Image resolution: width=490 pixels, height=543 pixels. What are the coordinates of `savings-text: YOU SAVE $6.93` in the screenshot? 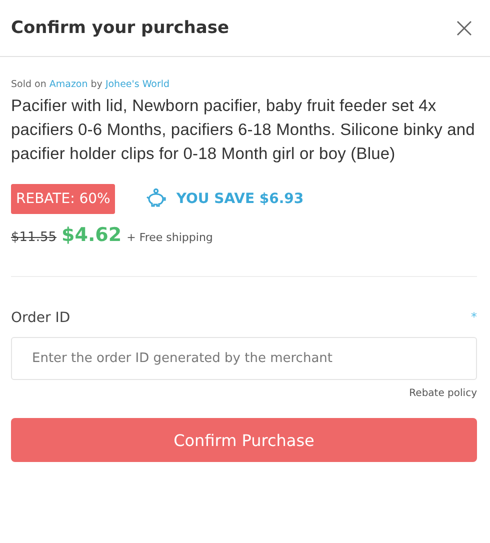 It's located at (240, 199).